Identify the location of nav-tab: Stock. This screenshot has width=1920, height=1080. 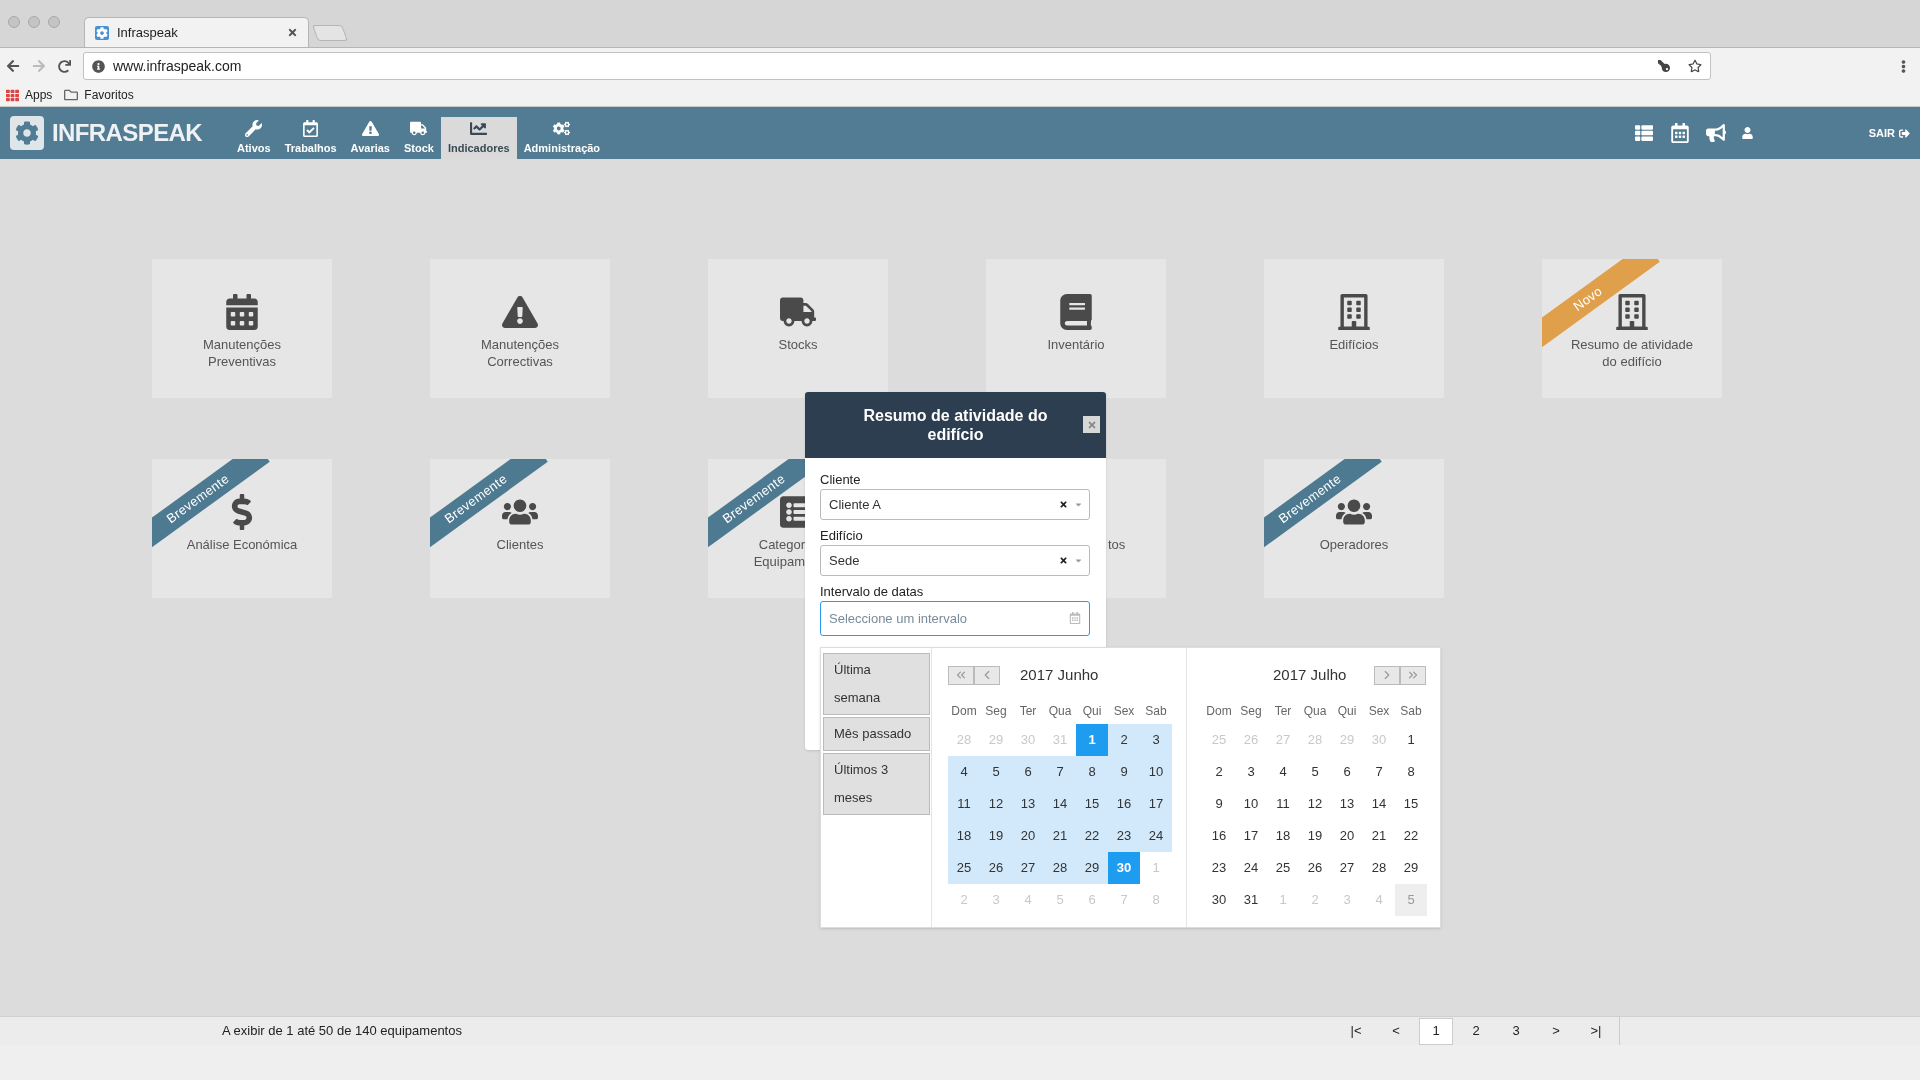
(418, 138).